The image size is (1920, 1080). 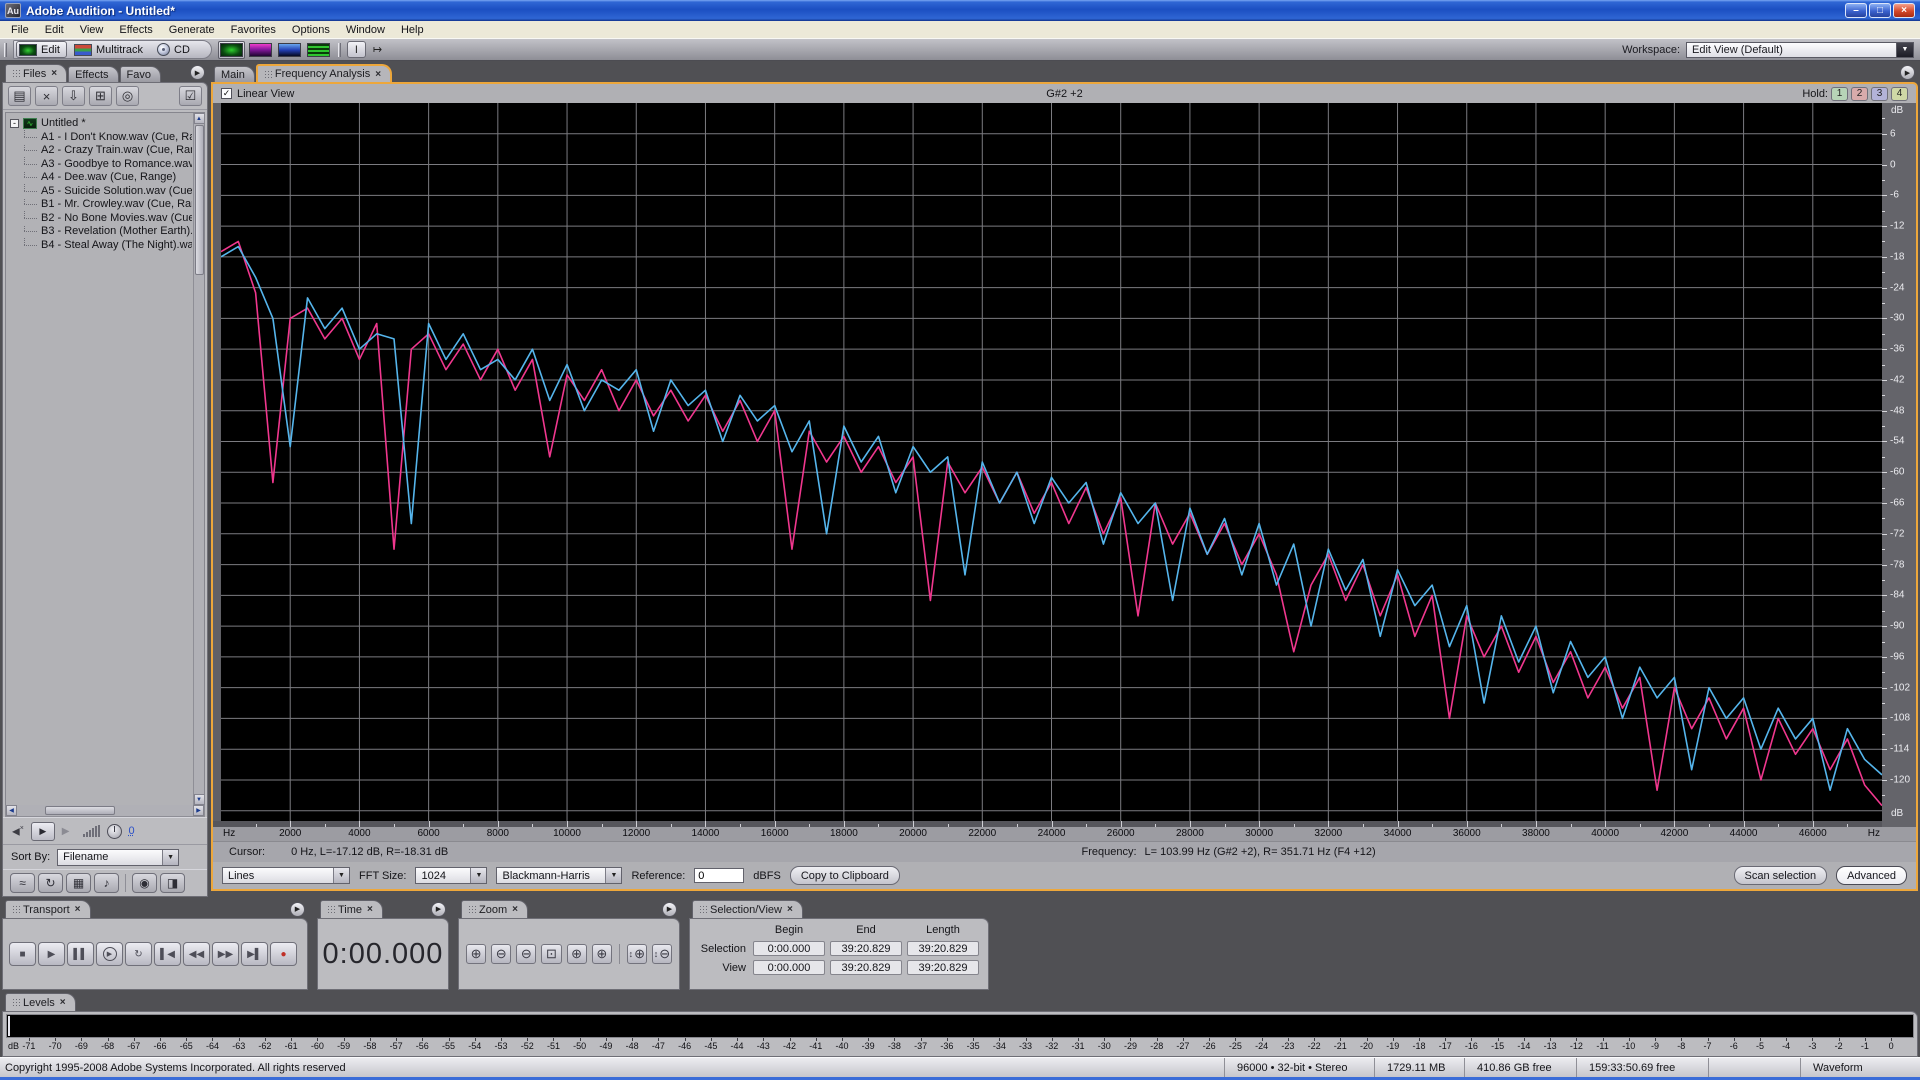 I want to click on preview-volume-value: 0, so click(x=132, y=831).